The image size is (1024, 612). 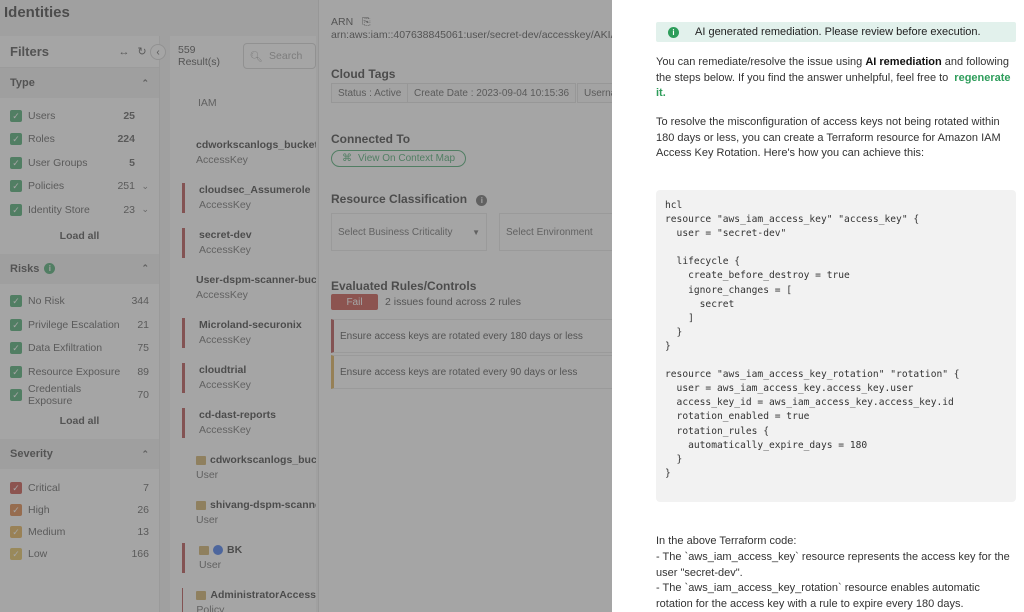 I want to click on table-row: cdworkscanlogs_bucket_ AccessKey, so click(x=243, y=152).